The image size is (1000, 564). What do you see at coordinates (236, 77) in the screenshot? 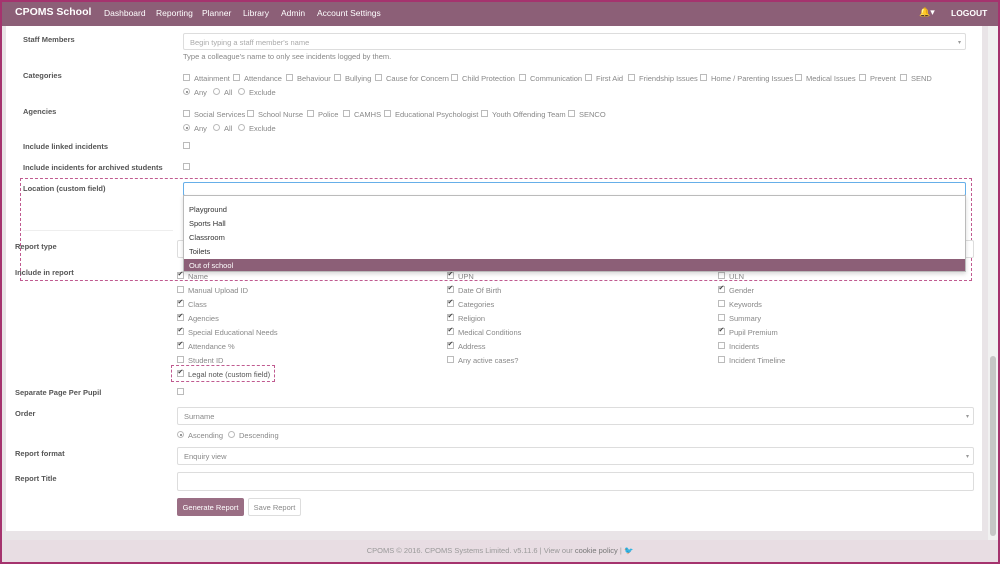
I see `checkbox-attendance` at bounding box center [236, 77].